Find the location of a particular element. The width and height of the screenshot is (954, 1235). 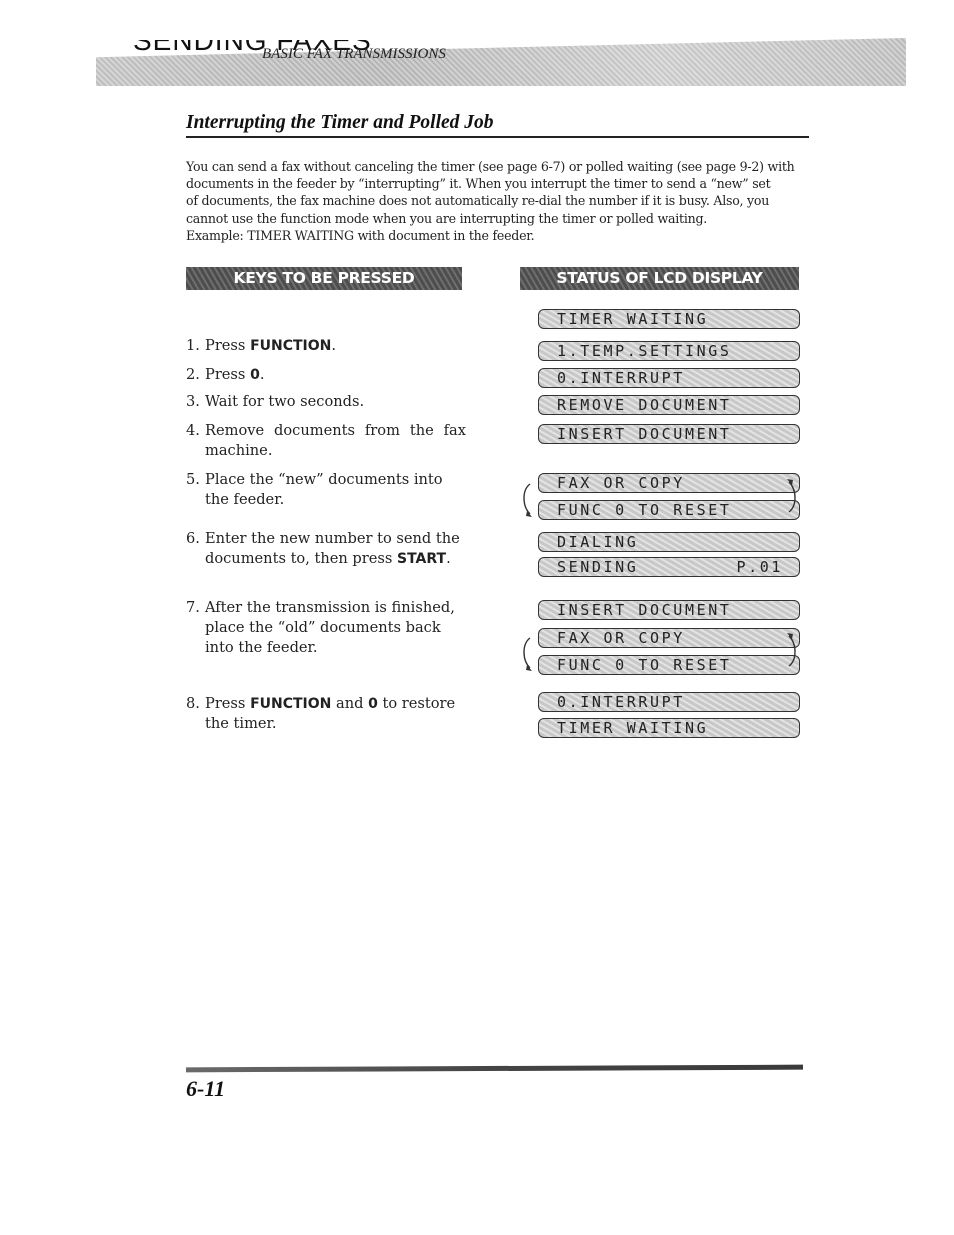

lcd-display: SENDING P.01 is located at coordinates (669, 567).